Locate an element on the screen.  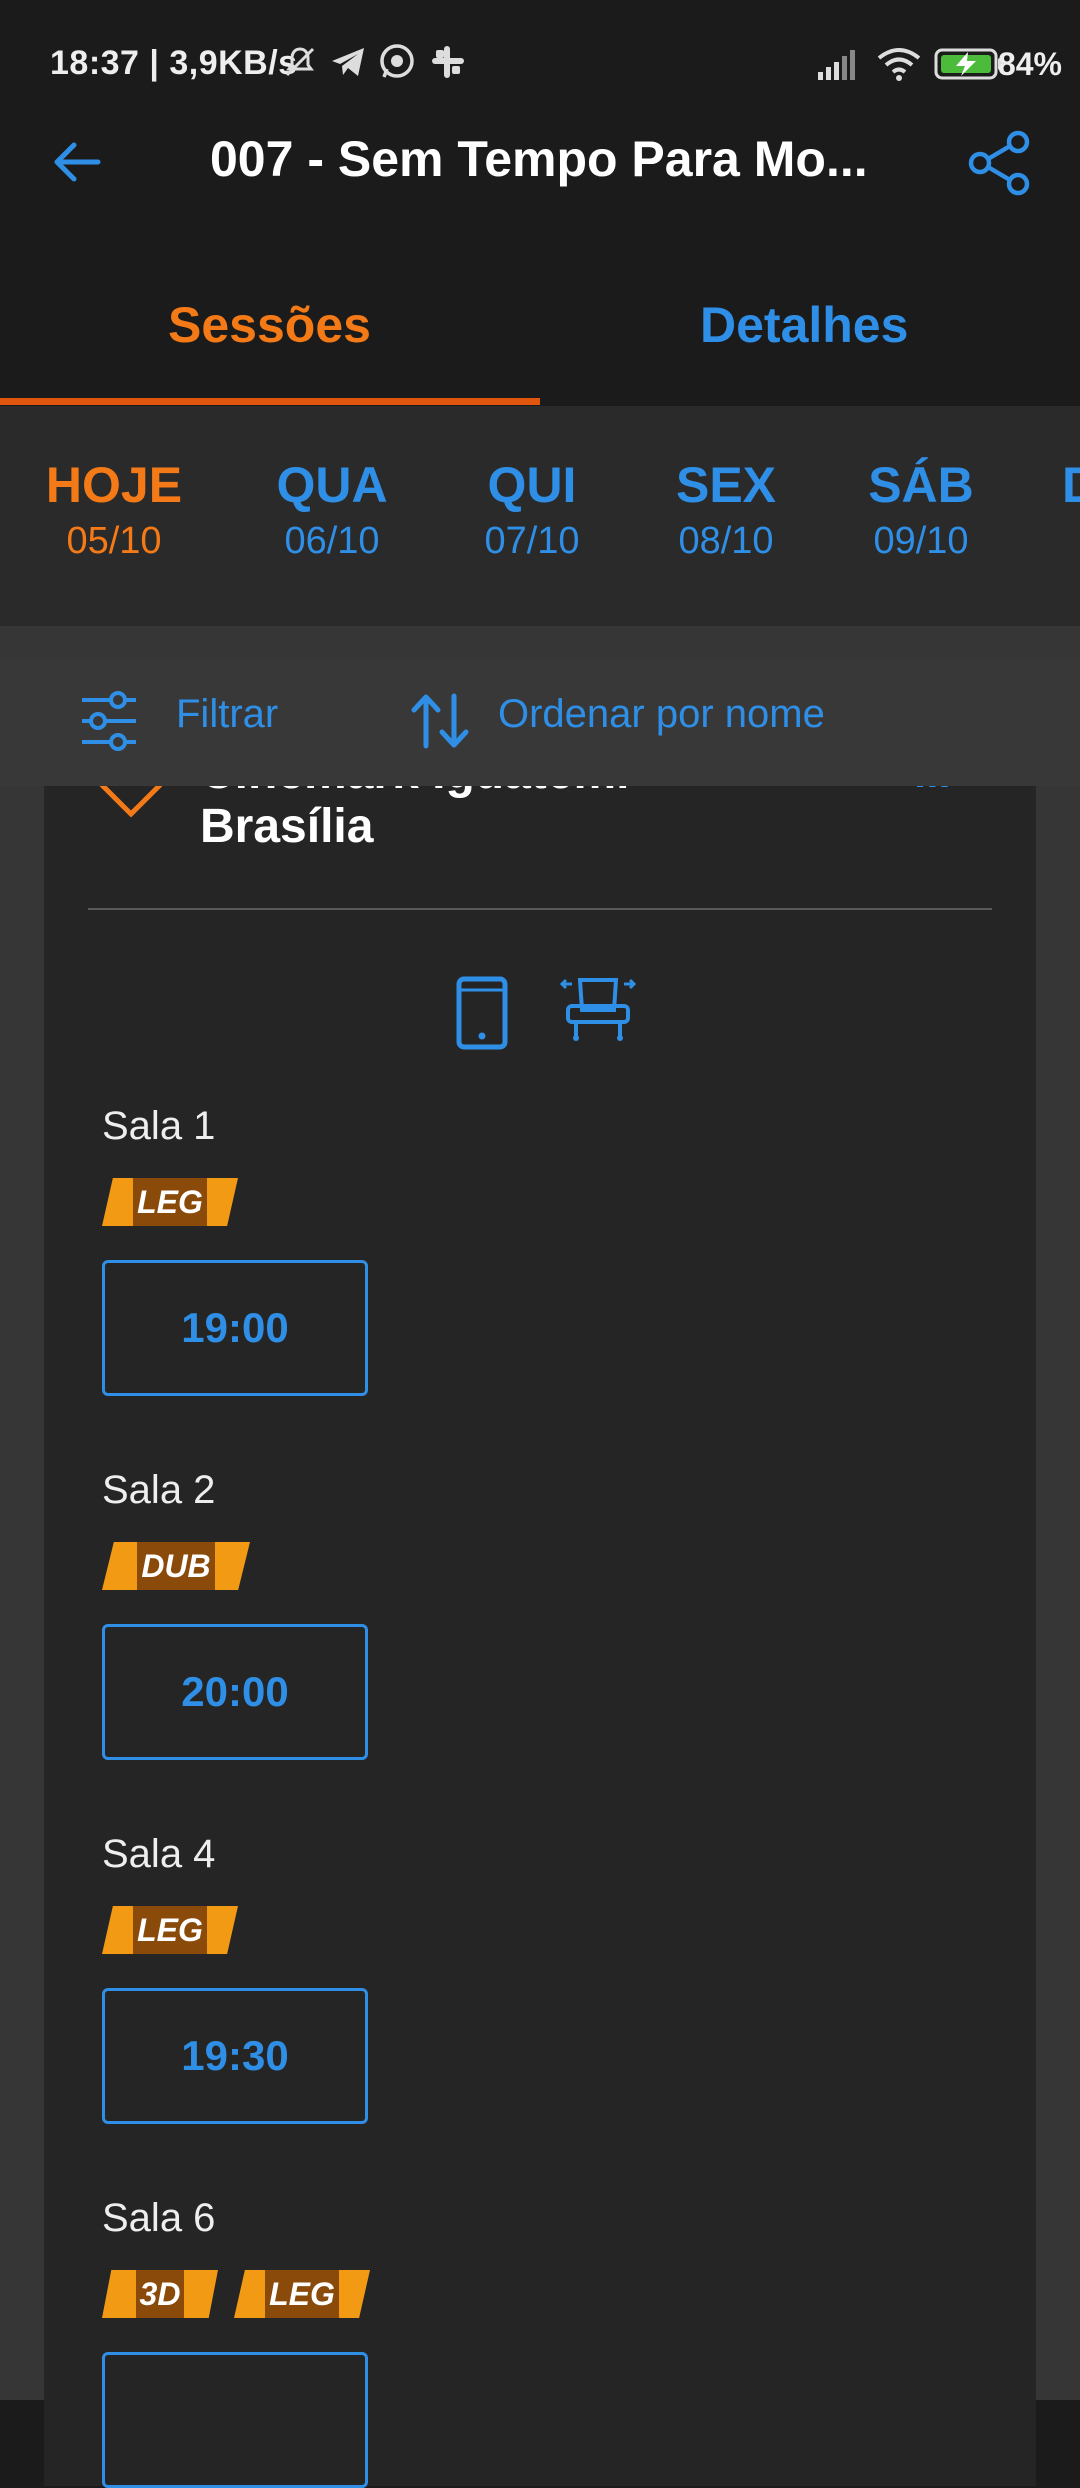
date-item-dom: D is located at coordinates (1071, 485).